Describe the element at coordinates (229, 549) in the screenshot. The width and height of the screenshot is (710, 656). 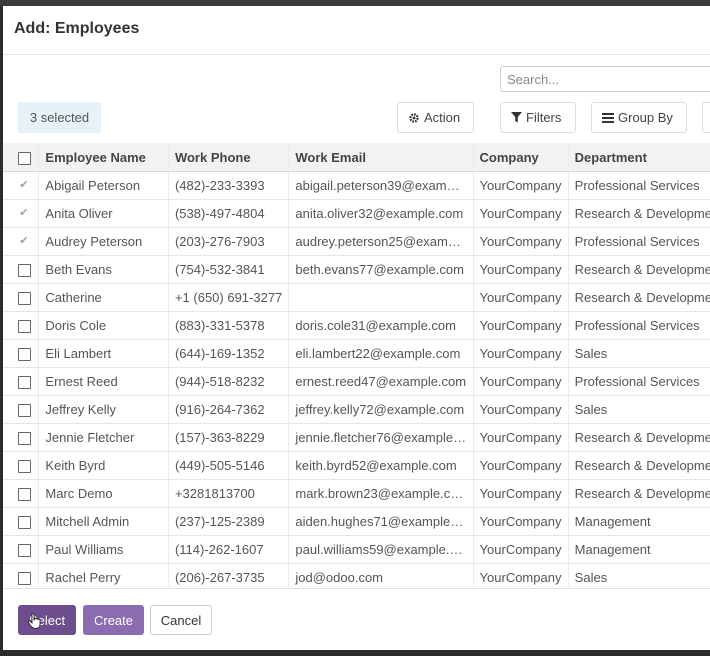
I see `work-phone-cell: (114)-262-1607` at that location.